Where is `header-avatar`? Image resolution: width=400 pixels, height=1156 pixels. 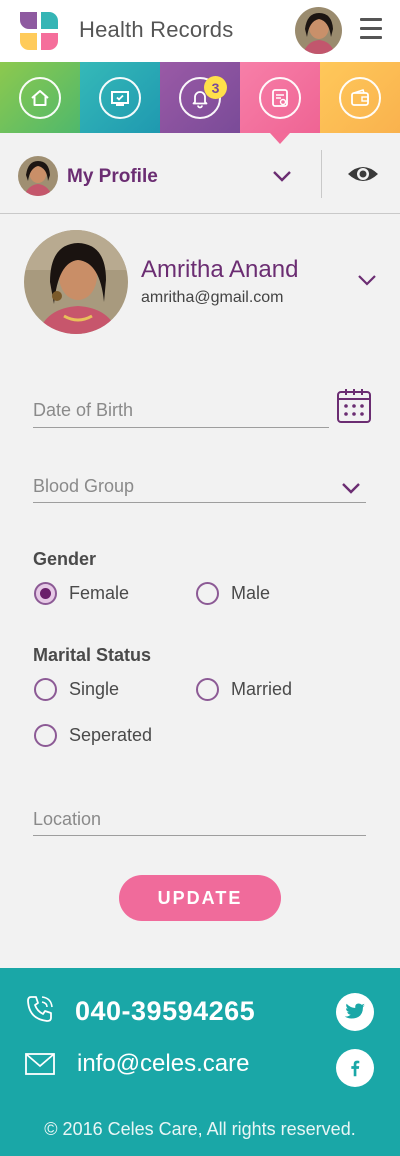 header-avatar is located at coordinates (318, 30).